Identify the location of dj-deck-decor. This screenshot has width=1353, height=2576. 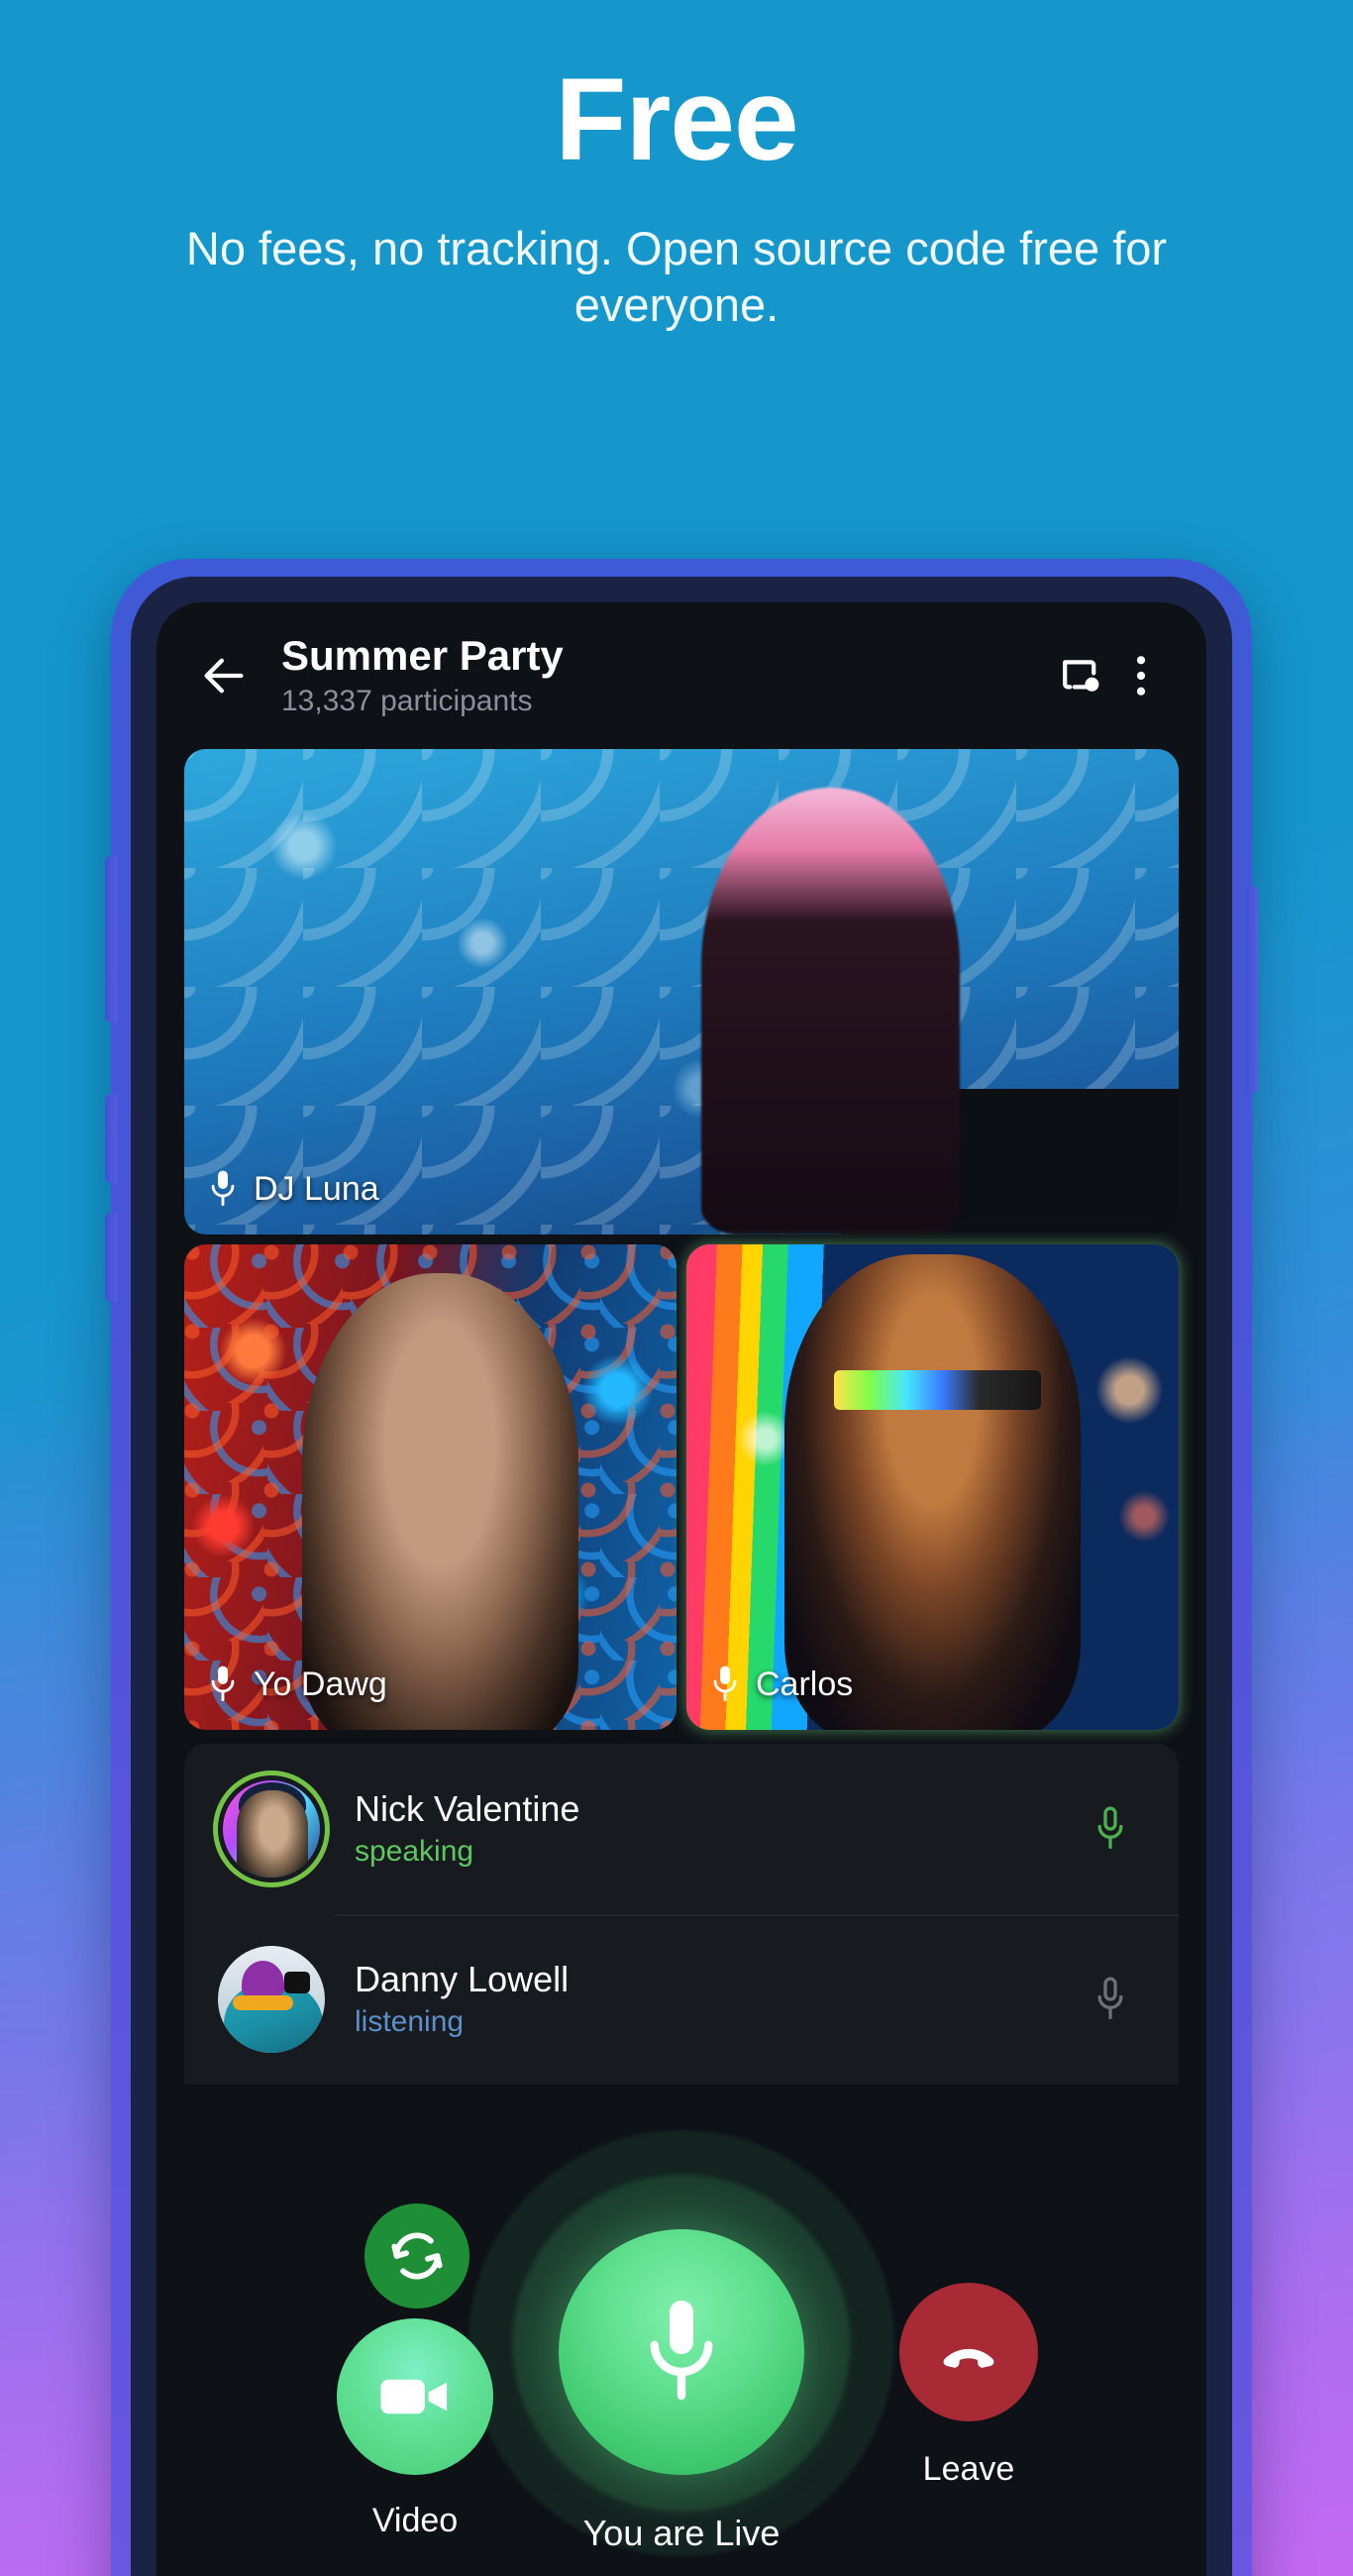
(1009, 1161).